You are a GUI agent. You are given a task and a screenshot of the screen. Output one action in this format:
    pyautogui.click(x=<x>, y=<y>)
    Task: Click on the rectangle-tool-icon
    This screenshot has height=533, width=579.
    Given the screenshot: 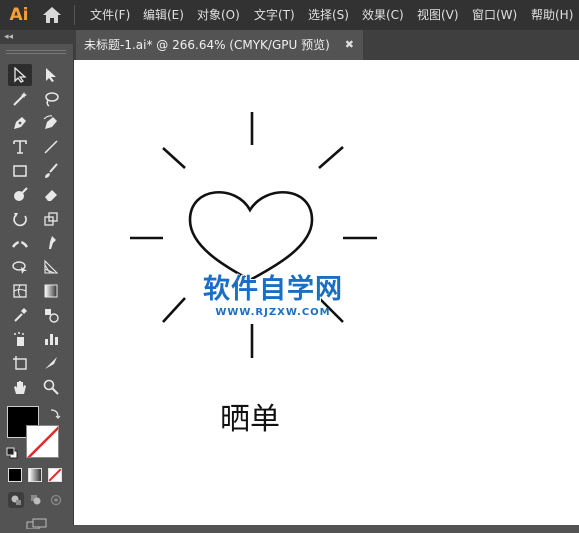 What is the action you would take?
    pyautogui.click(x=20, y=171)
    